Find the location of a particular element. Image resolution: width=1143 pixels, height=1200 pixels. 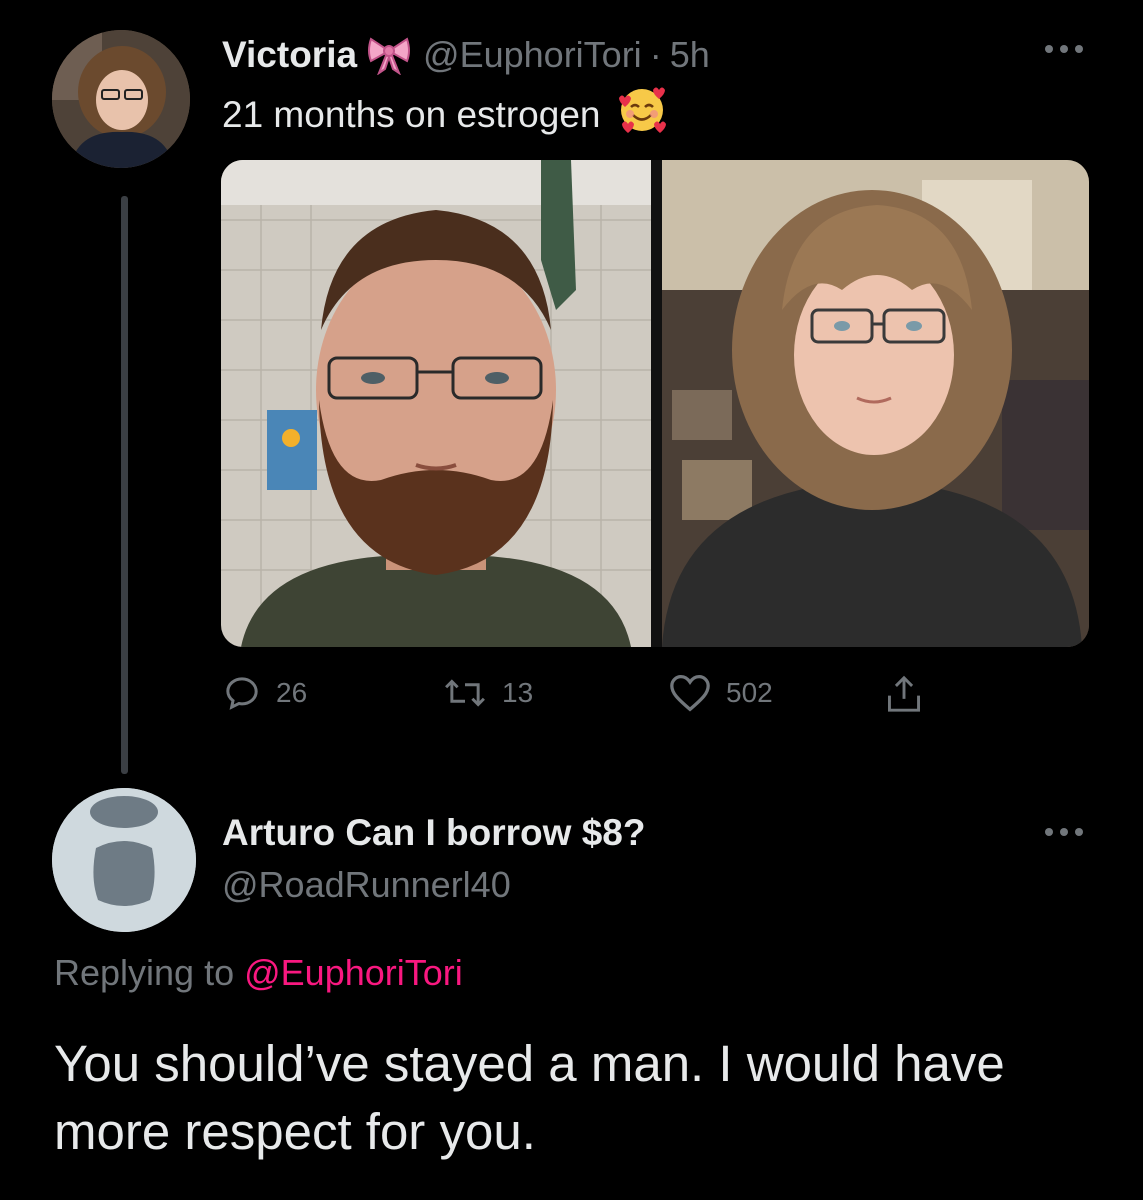

heart-icon is located at coordinates (690, 693).